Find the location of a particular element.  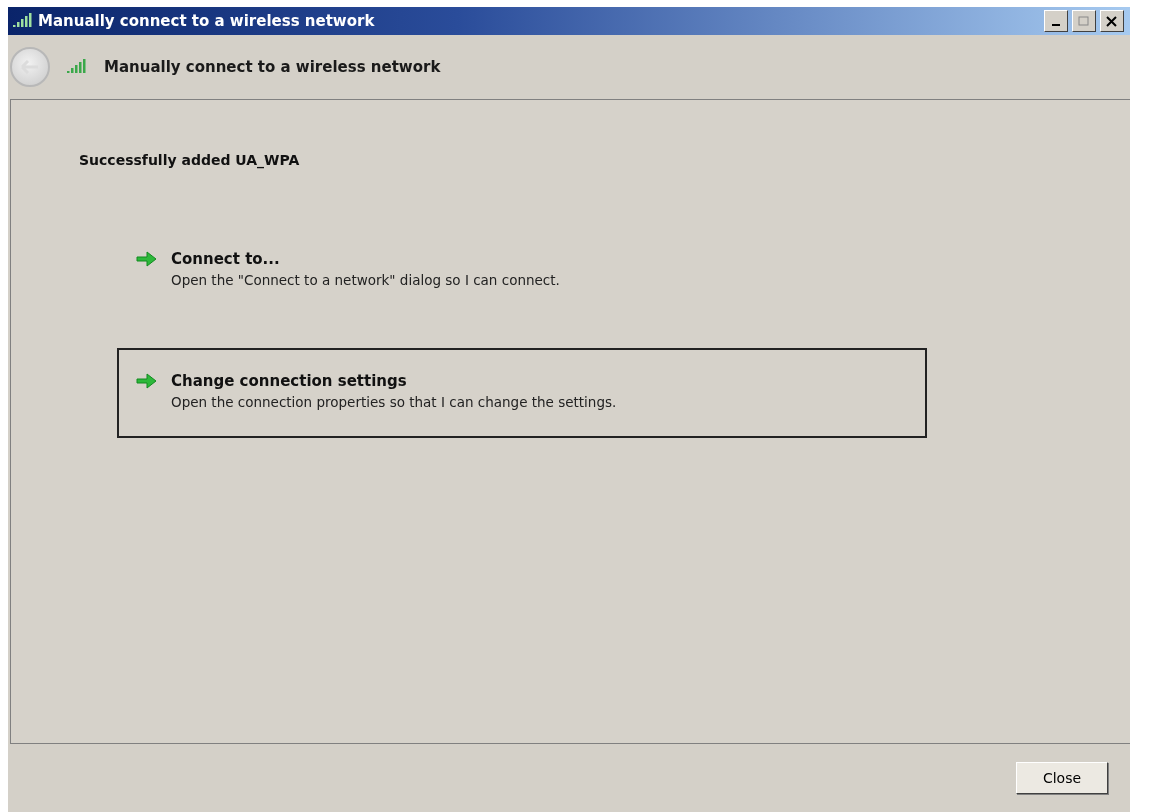

close-icon is located at coordinates (1112, 21).